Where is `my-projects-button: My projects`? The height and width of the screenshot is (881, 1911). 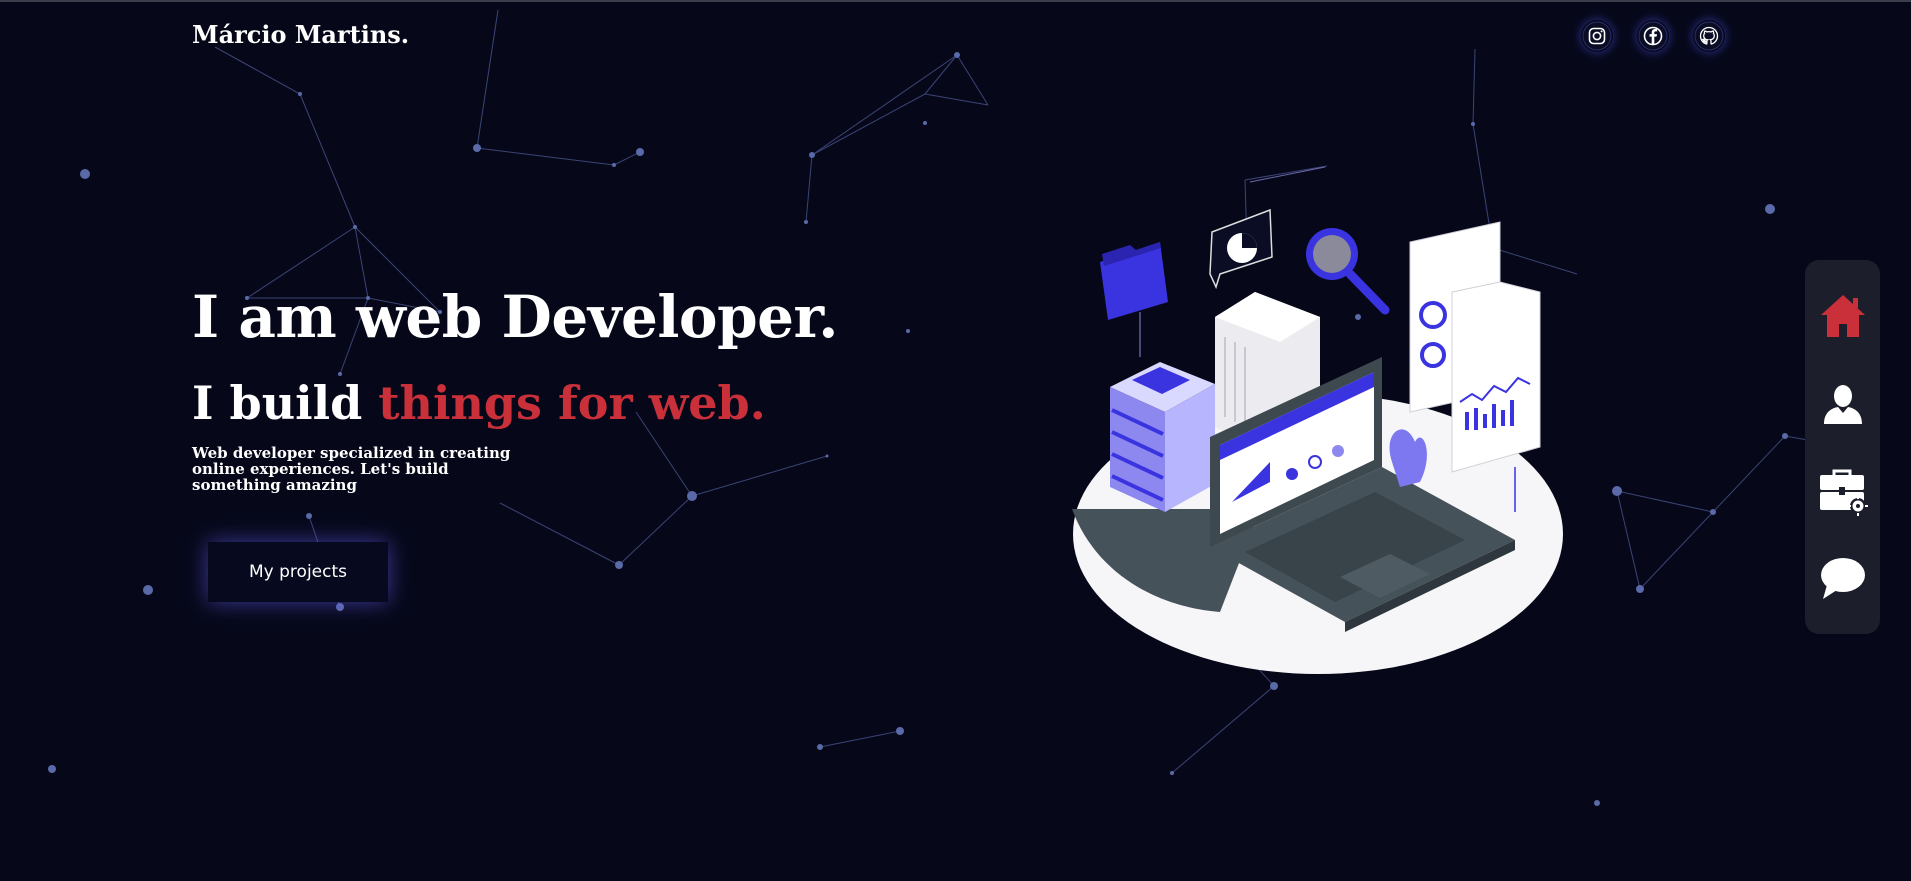 my-projects-button: My projects is located at coordinates (298, 572).